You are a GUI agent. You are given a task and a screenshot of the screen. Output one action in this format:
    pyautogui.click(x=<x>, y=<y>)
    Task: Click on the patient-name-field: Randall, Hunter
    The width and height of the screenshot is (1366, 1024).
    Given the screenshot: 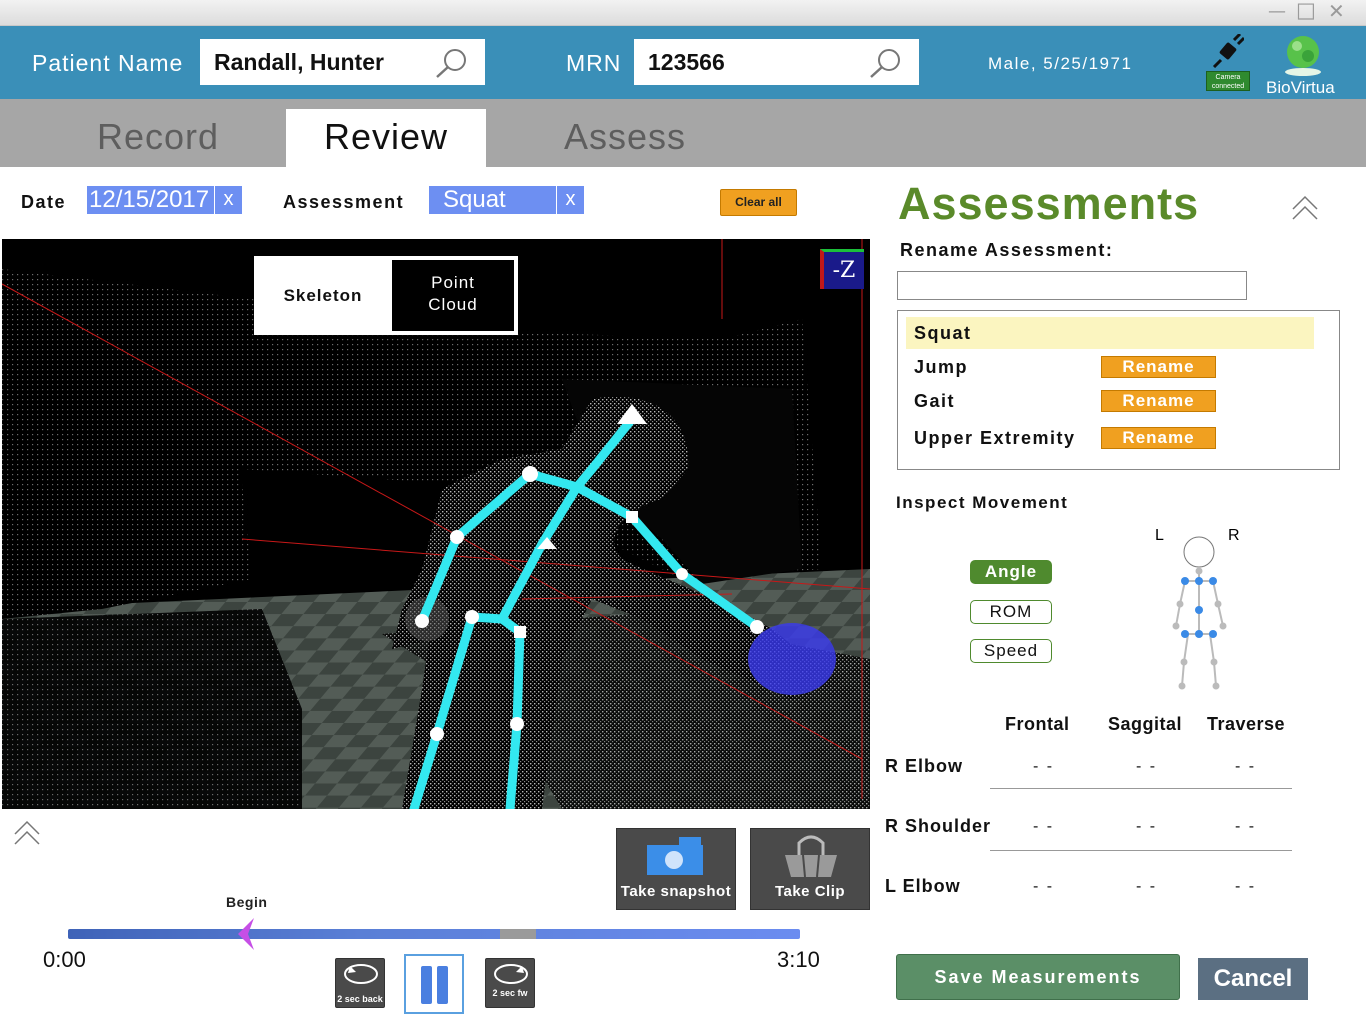 What is the action you would take?
    pyautogui.click(x=342, y=62)
    